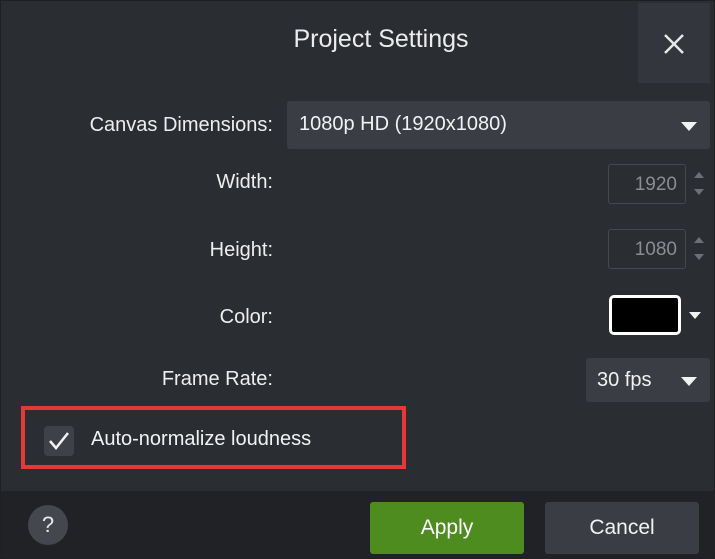 Image resolution: width=715 pixels, height=559 pixels. I want to click on height-stepper, so click(699, 249).